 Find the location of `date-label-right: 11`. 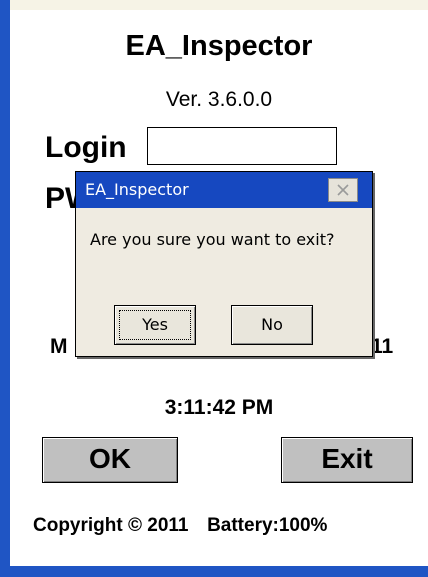

date-label-right: 11 is located at coordinates (382, 346).